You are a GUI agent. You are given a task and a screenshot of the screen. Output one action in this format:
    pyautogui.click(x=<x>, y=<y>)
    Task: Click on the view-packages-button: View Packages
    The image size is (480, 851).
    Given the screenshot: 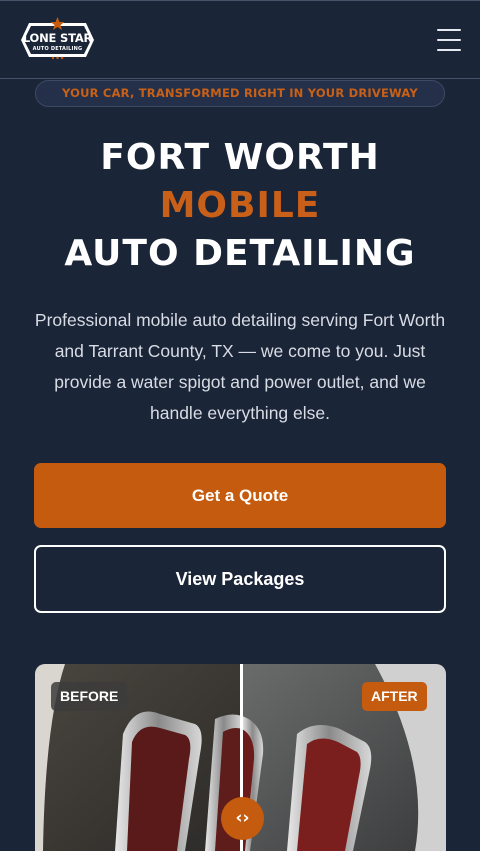 What is the action you would take?
    pyautogui.click(x=240, y=579)
    